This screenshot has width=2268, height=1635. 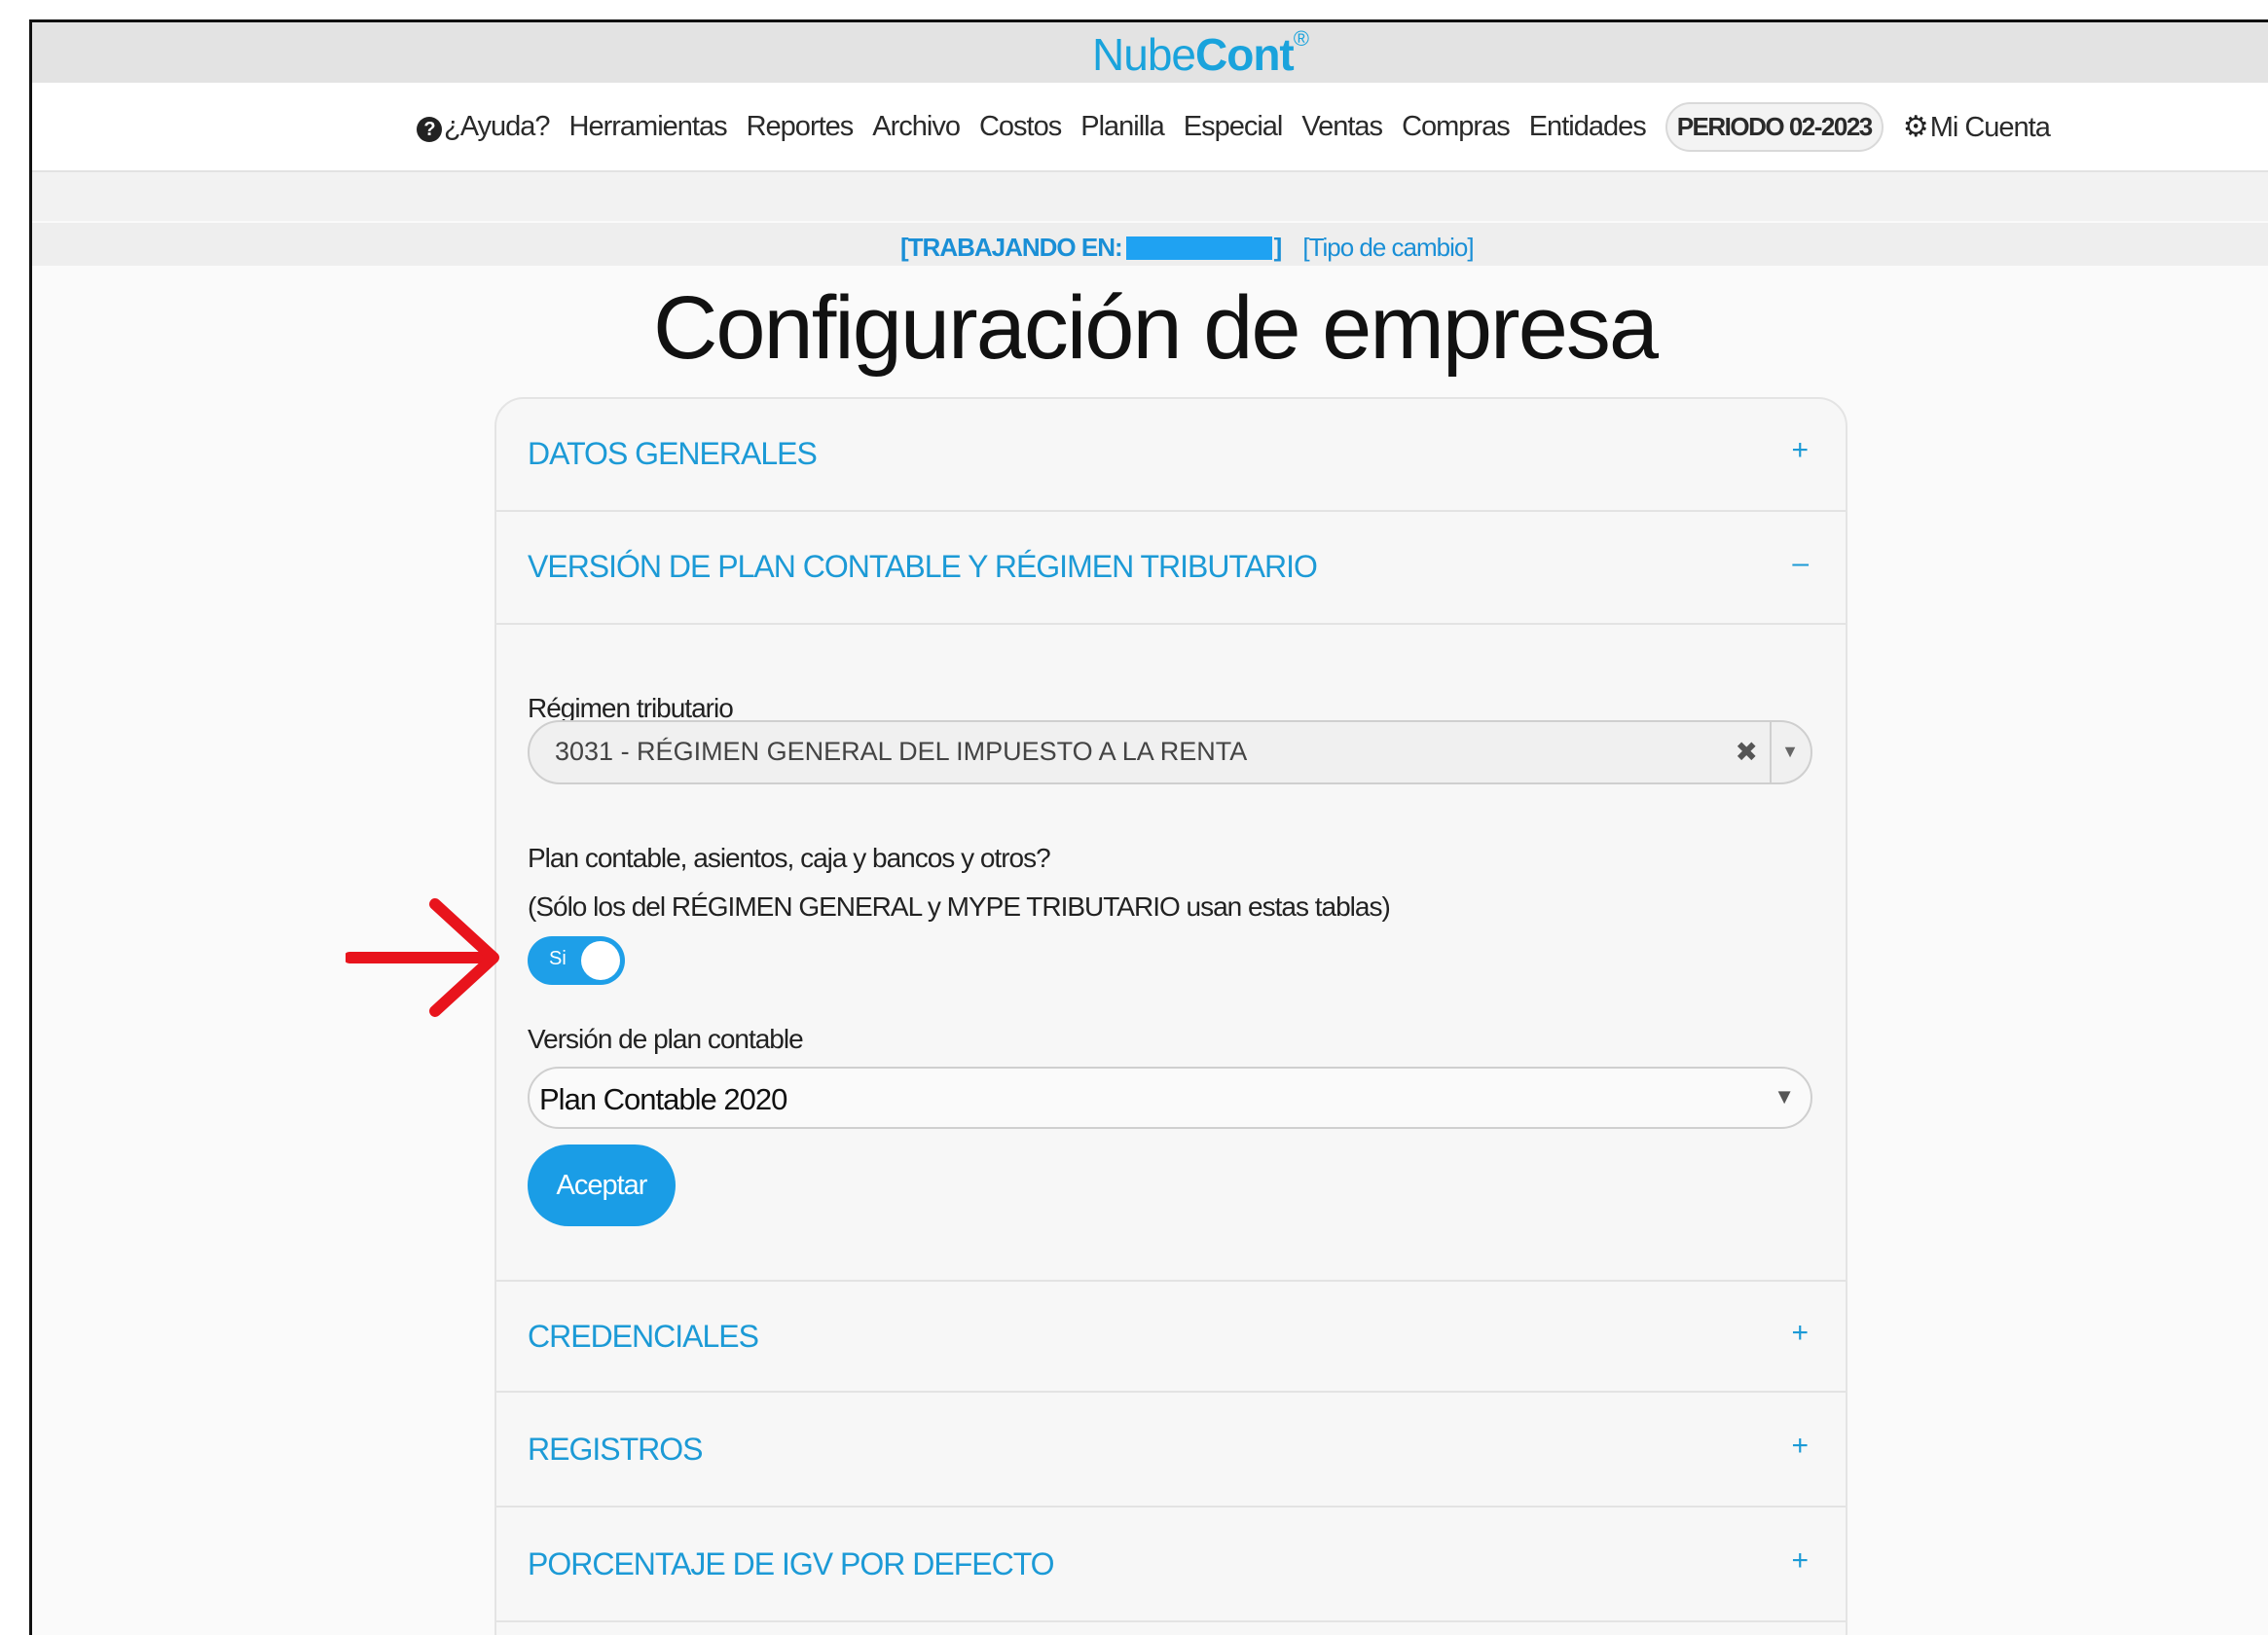 I want to click on working-label: [TRABAJANDO EN:, so click(x=1011, y=247).